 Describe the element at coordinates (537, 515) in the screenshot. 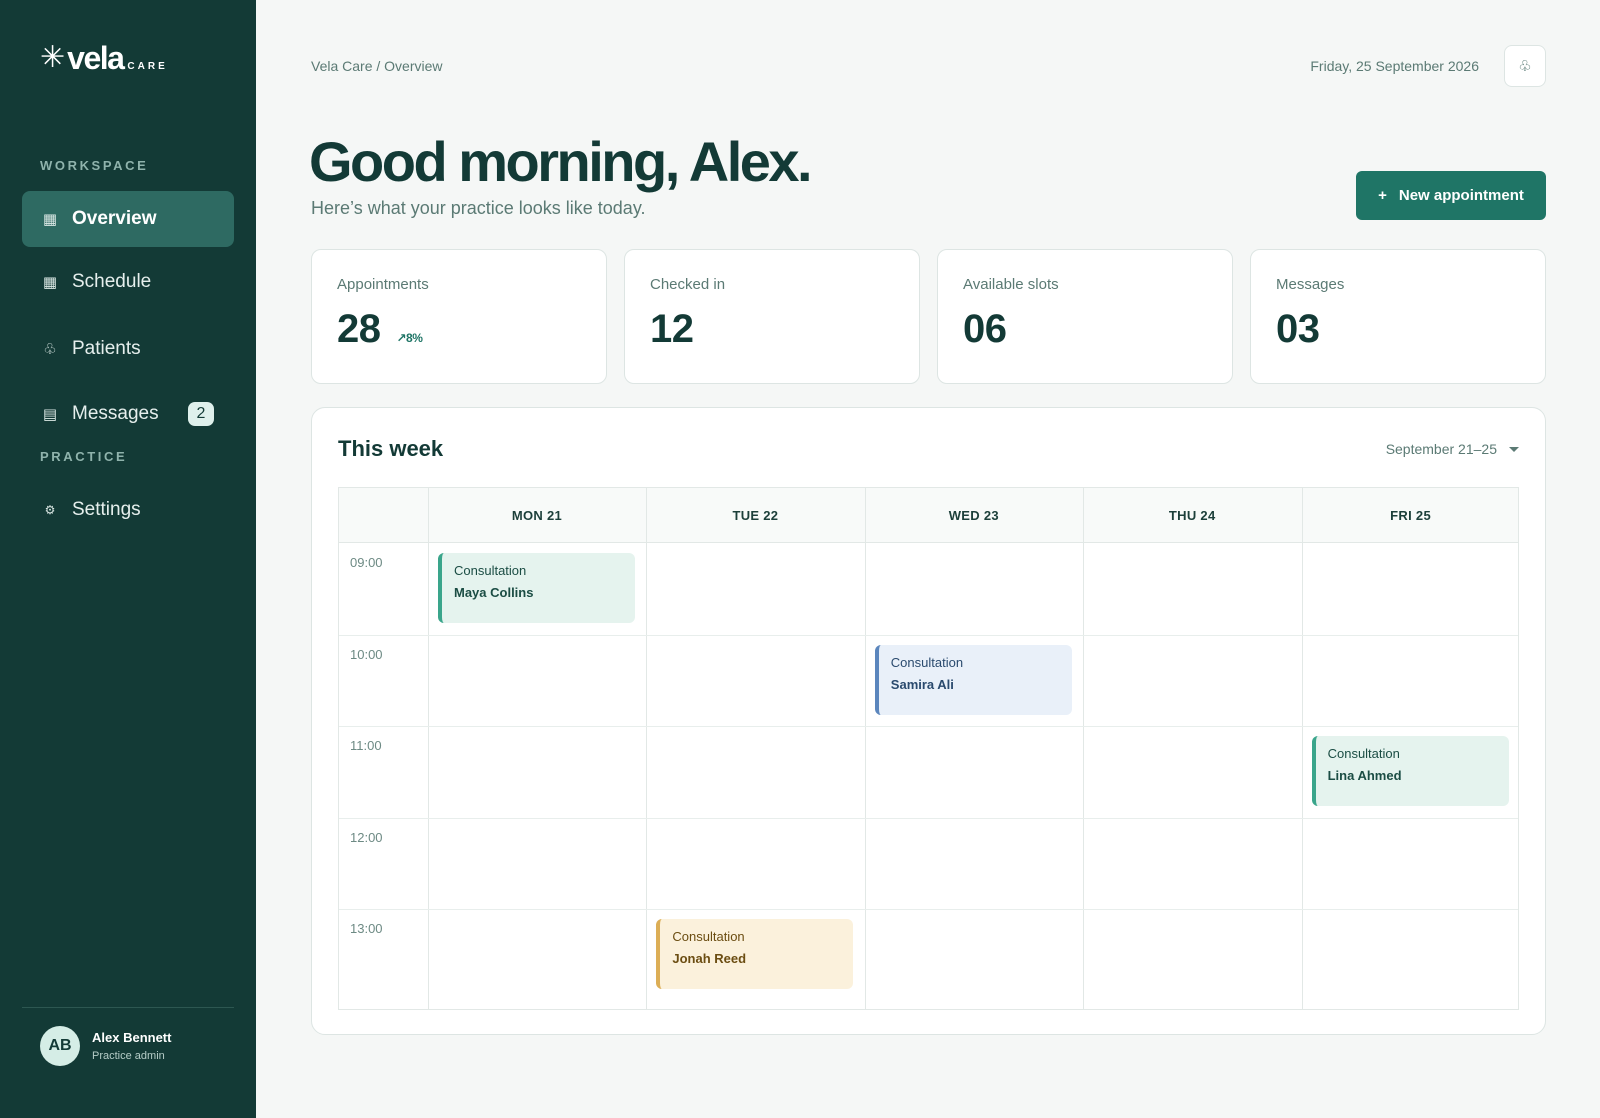

I see `day-header: MON 21` at that location.